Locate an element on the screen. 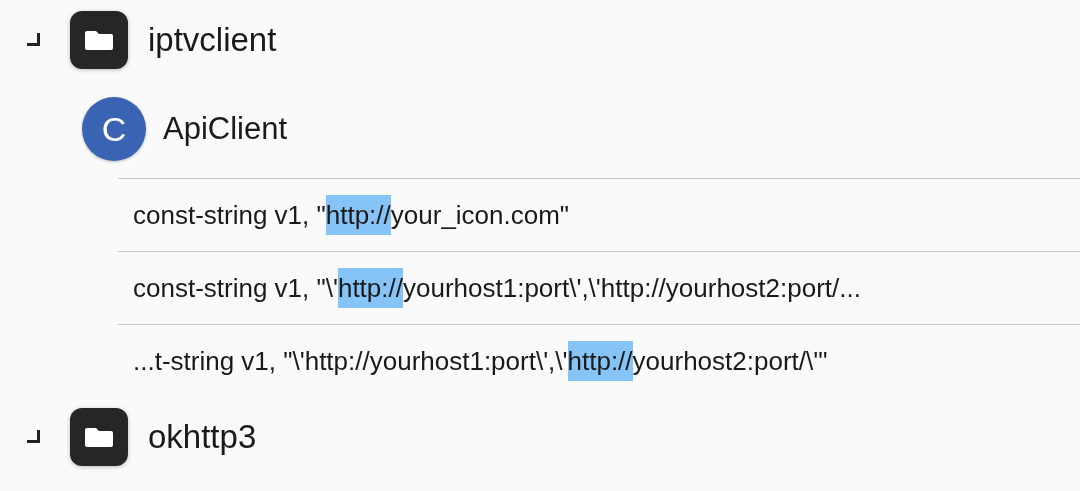 This screenshot has width=1080, height=491. package-name: okhttp3 is located at coordinates (202, 437).